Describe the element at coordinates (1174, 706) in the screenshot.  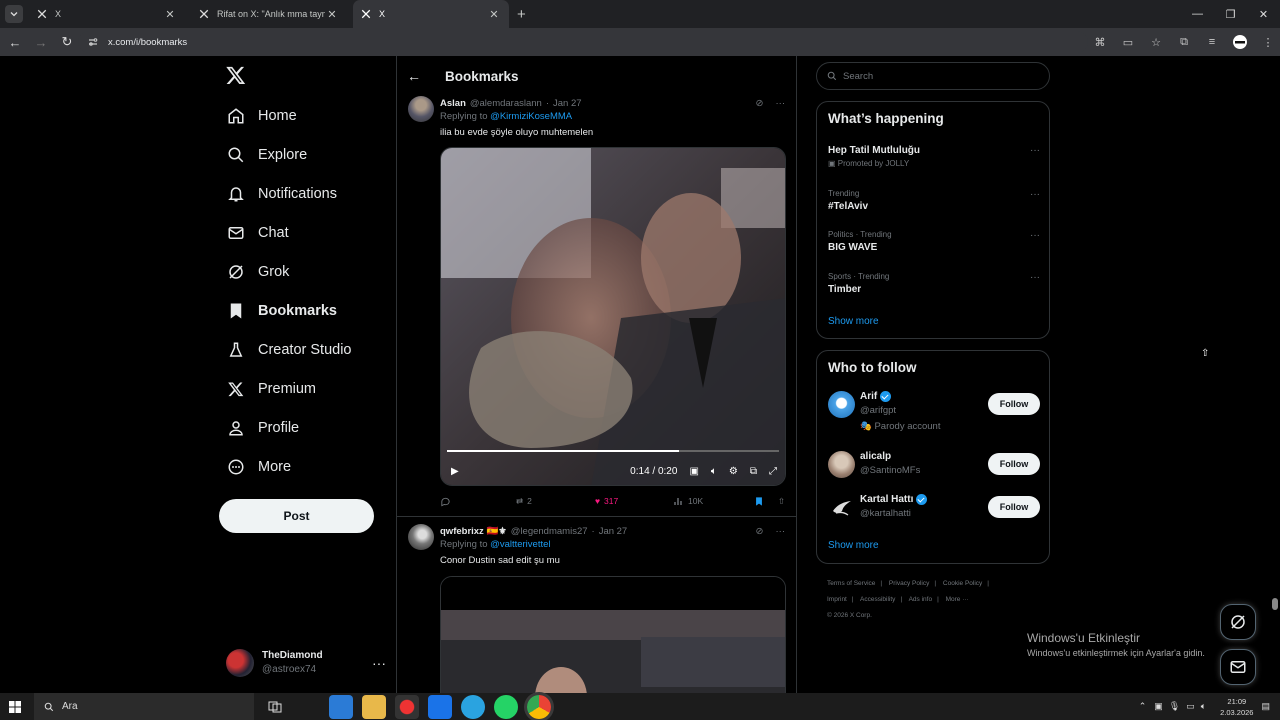
I see `microphone-icon: 🎙︎` at that location.